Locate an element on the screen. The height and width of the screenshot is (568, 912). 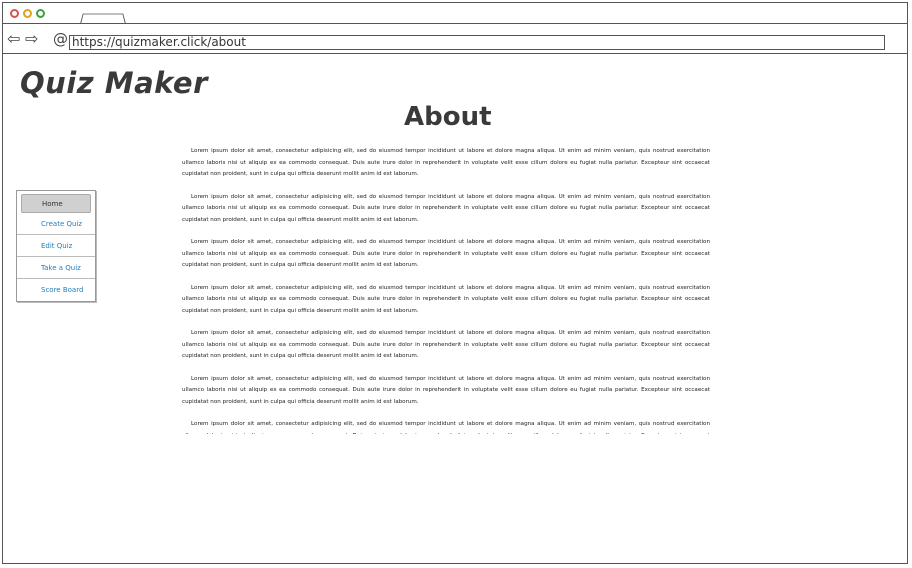
maximize-window-icon is located at coordinates (40, 13).